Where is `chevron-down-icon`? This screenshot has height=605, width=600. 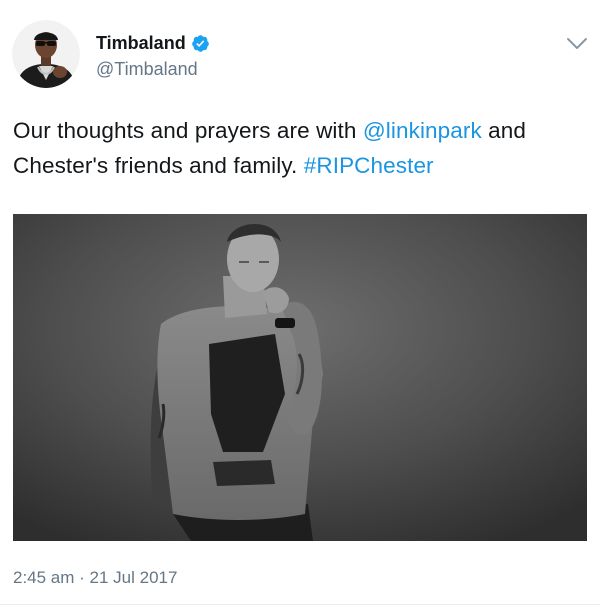 chevron-down-icon is located at coordinates (577, 44).